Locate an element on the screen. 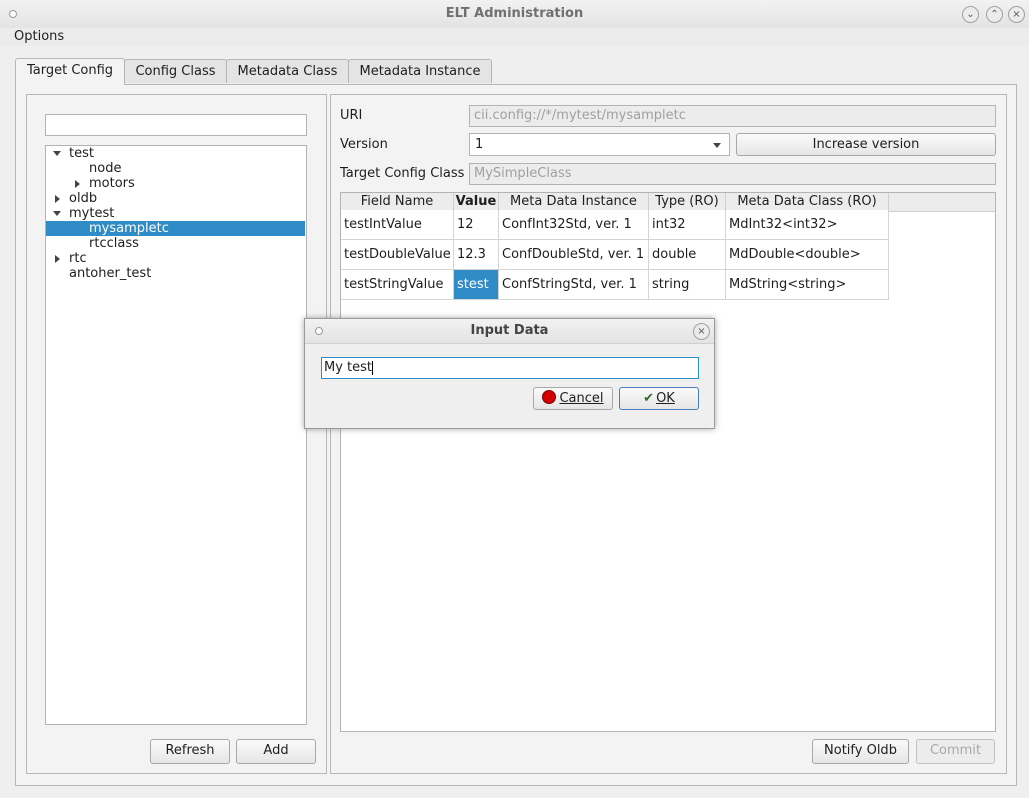  table-cell: ConfStringStd, ver. 1 is located at coordinates (573, 284).